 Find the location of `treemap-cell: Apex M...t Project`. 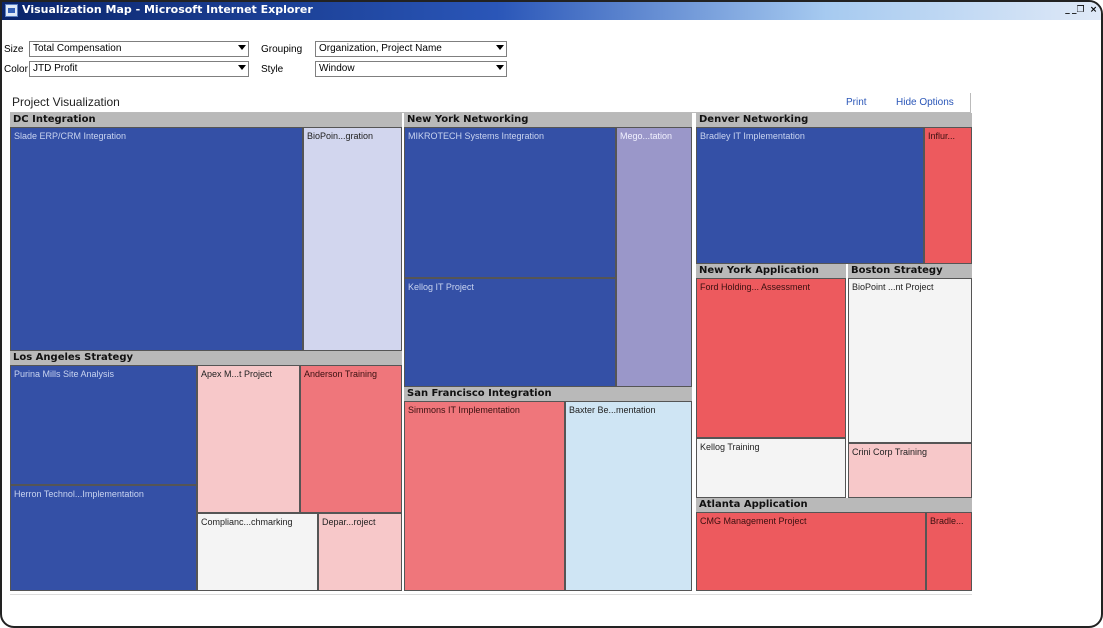

treemap-cell: Apex M...t Project is located at coordinates (248, 439).